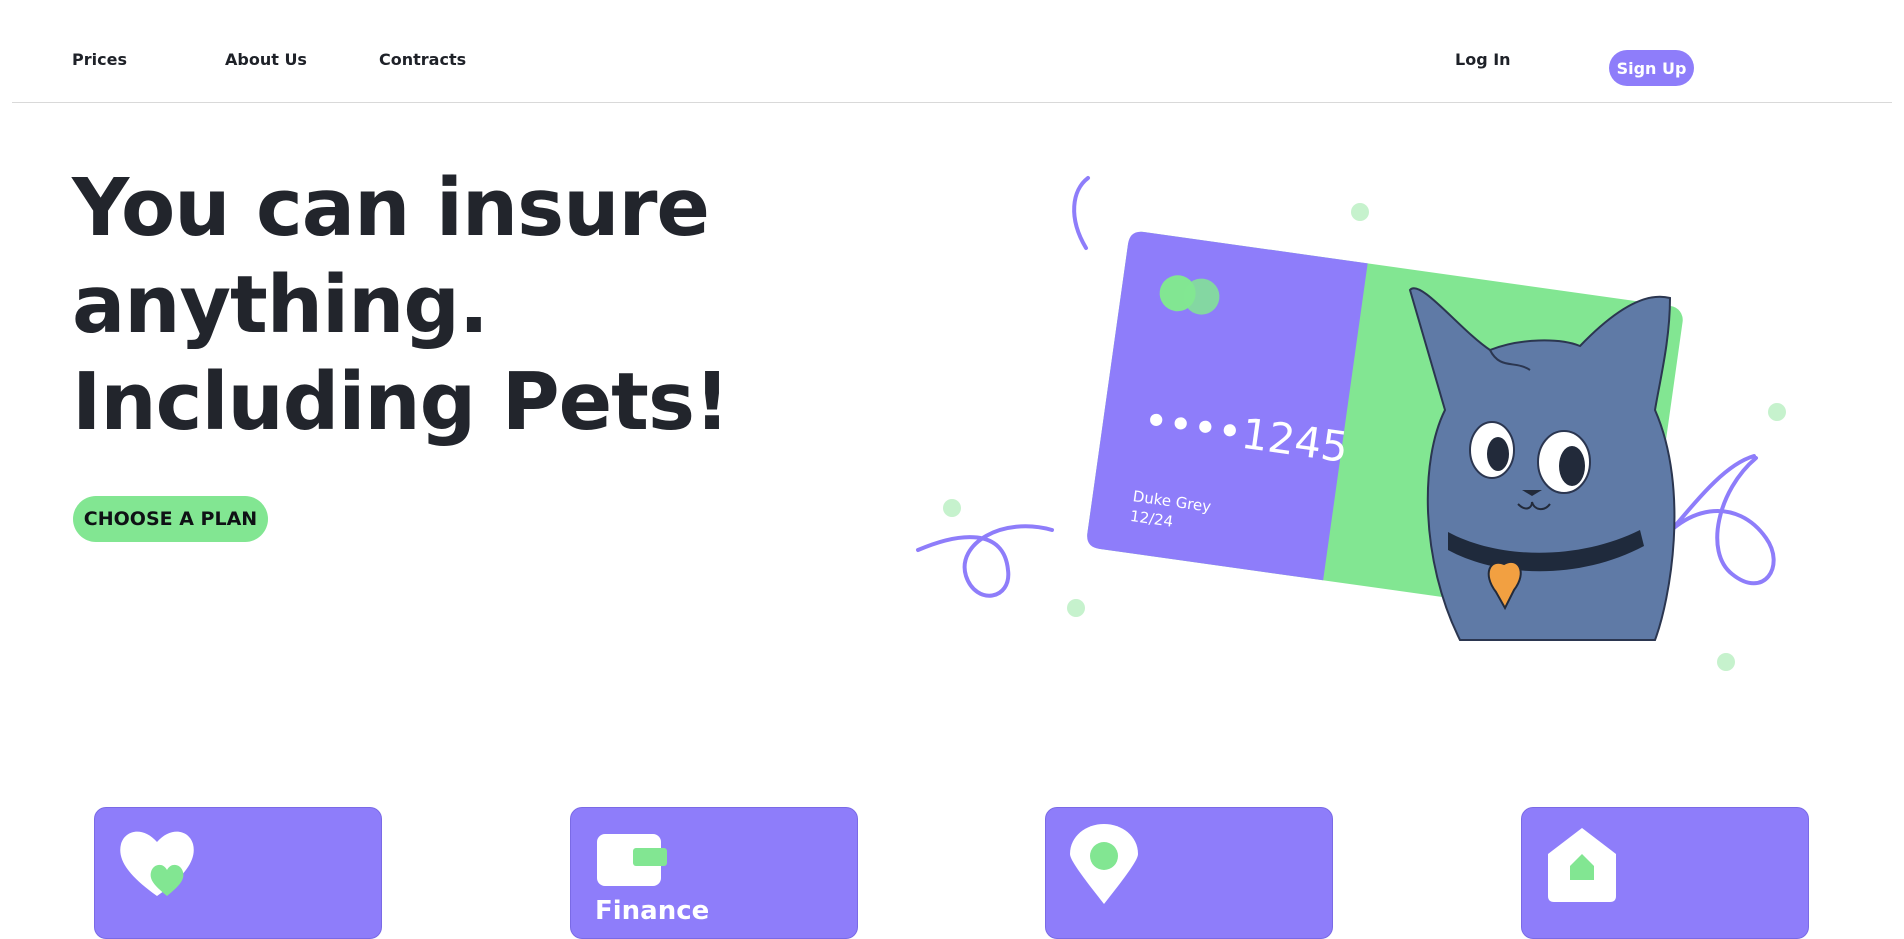 This screenshot has height=939, width=1904. I want to click on feature-card-pets, so click(238, 873).